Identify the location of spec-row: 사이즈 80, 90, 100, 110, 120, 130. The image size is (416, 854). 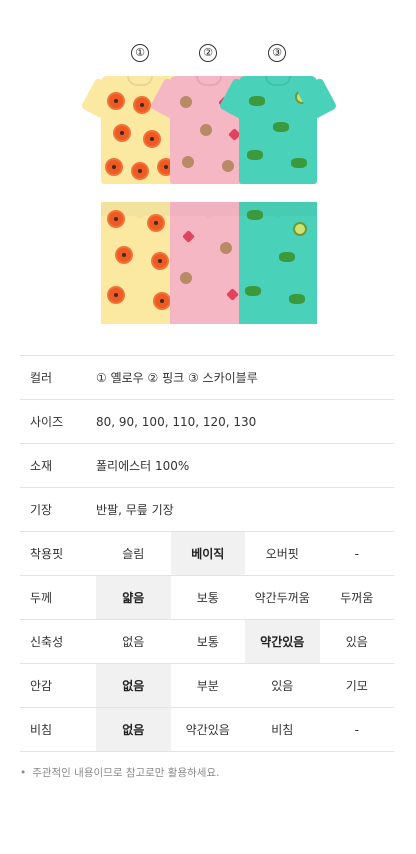
(207, 421).